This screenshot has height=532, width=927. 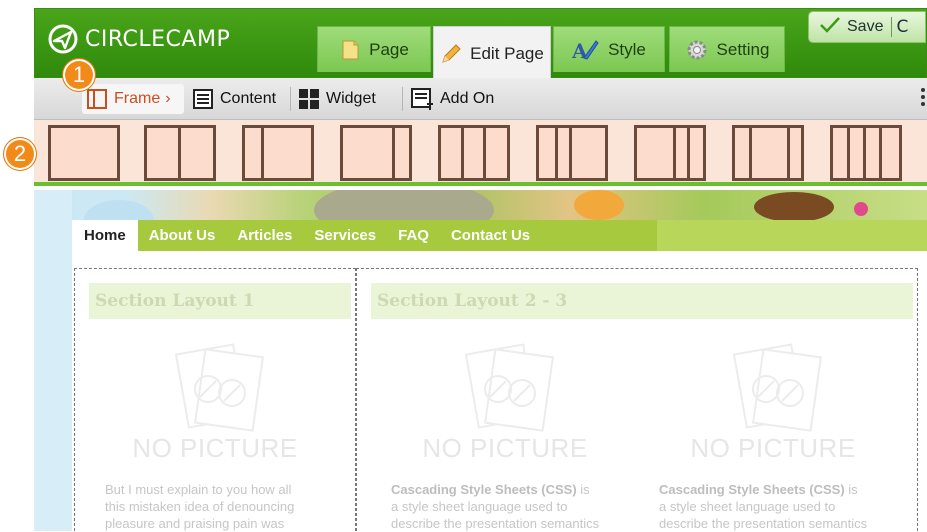 What do you see at coordinates (20, 154) in the screenshot?
I see `step-badge-2: 2` at bounding box center [20, 154].